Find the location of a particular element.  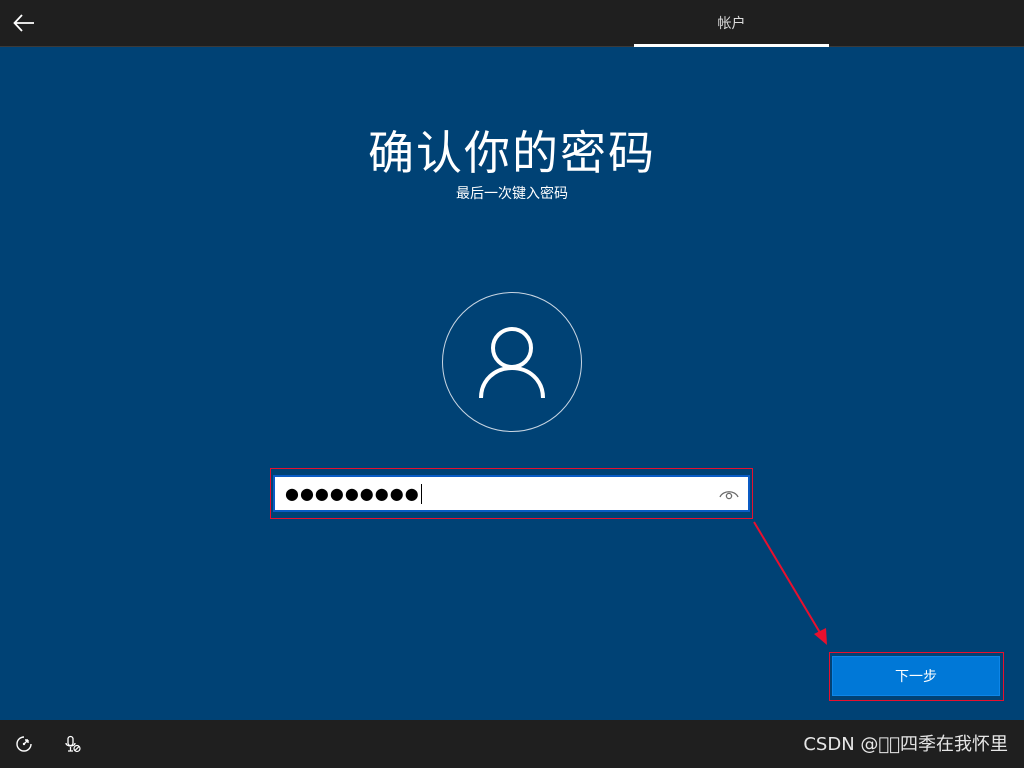

microphone-muted-icon is located at coordinates (73, 744).